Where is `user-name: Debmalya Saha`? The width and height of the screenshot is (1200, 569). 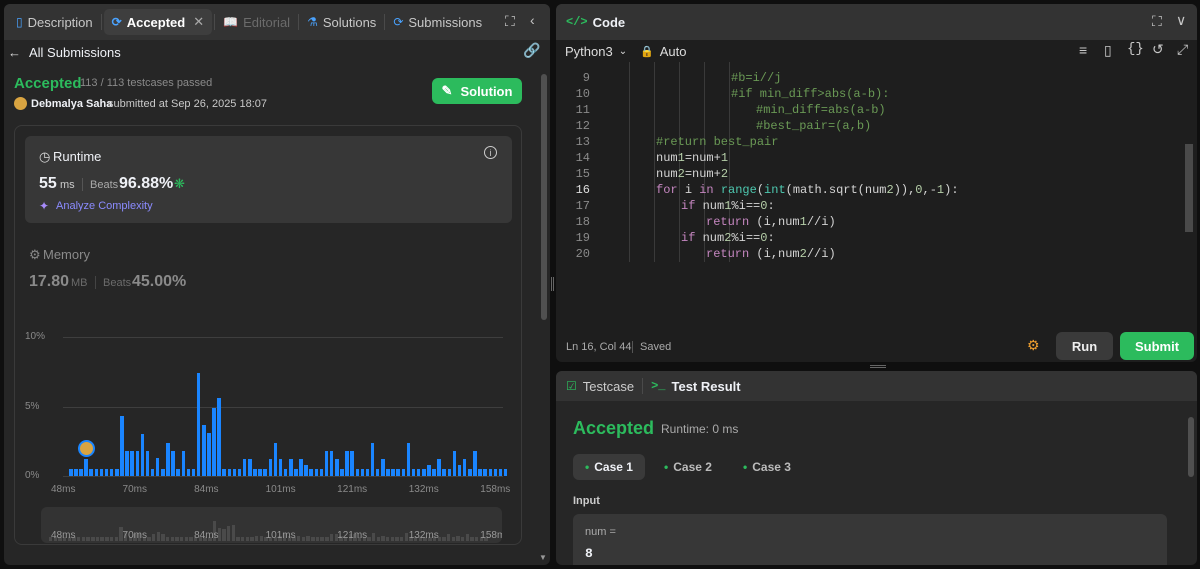
user-name: Debmalya Saha is located at coordinates (71, 104).